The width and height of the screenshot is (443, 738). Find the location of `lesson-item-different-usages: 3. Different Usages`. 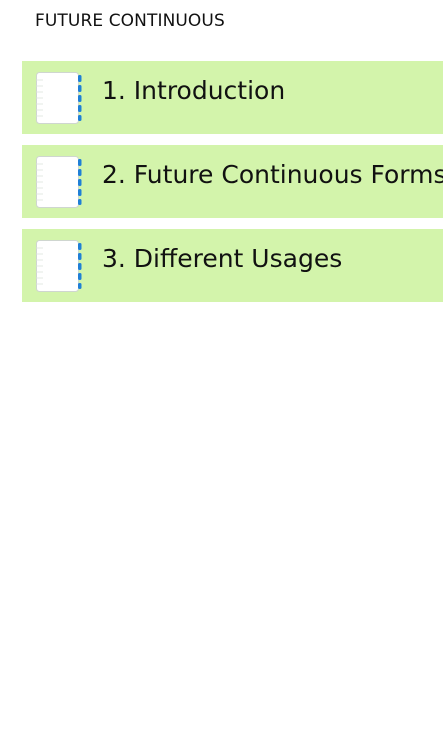

lesson-item-different-usages: 3. Different Usages is located at coordinates (232, 265).